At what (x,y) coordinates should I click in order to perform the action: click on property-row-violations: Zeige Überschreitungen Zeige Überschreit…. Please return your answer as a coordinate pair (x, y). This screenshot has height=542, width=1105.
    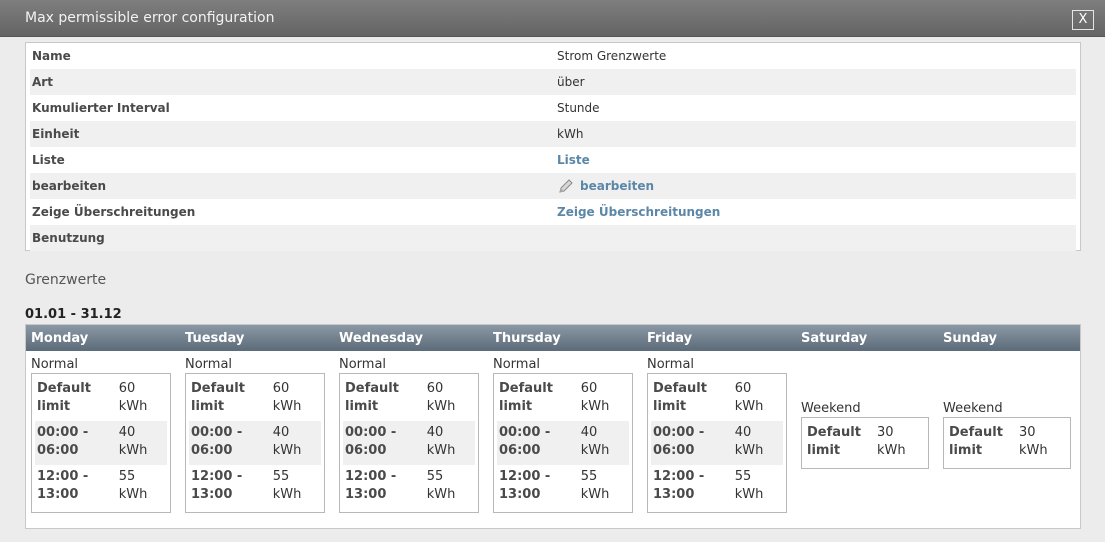
    Looking at the image, I should click on (553, 212).